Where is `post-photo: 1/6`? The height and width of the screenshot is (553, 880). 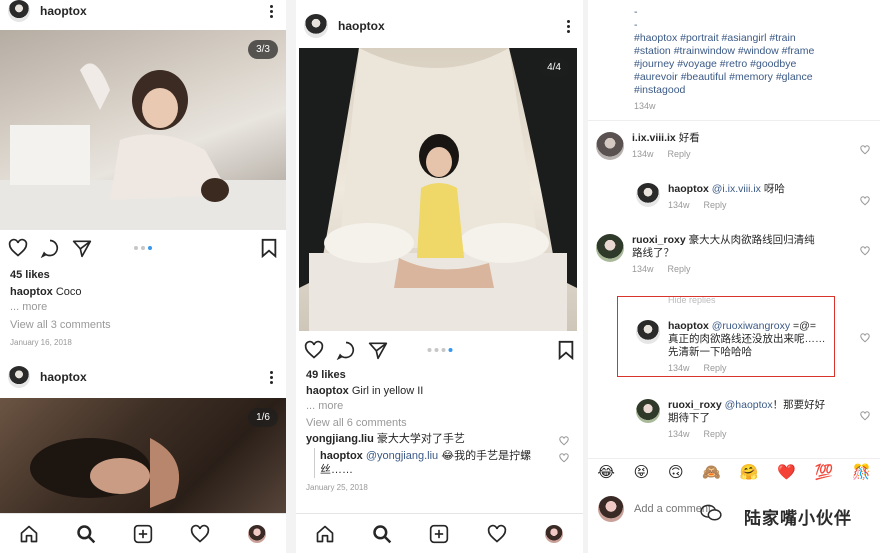 post-photo: 1/6 is located at coordinates (143, 455).